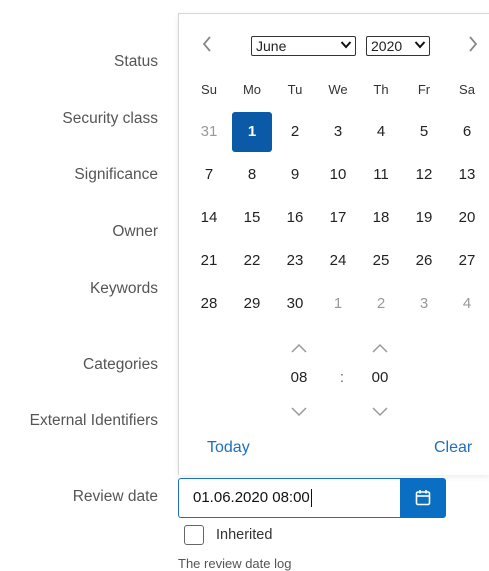 Image resolution: width=489 pixels, height=571 pixels. I want to click on day-cell: 25, so click(381, 261).